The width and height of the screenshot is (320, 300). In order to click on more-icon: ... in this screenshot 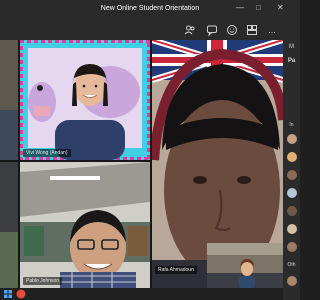, I will do `click(272, 30)`.